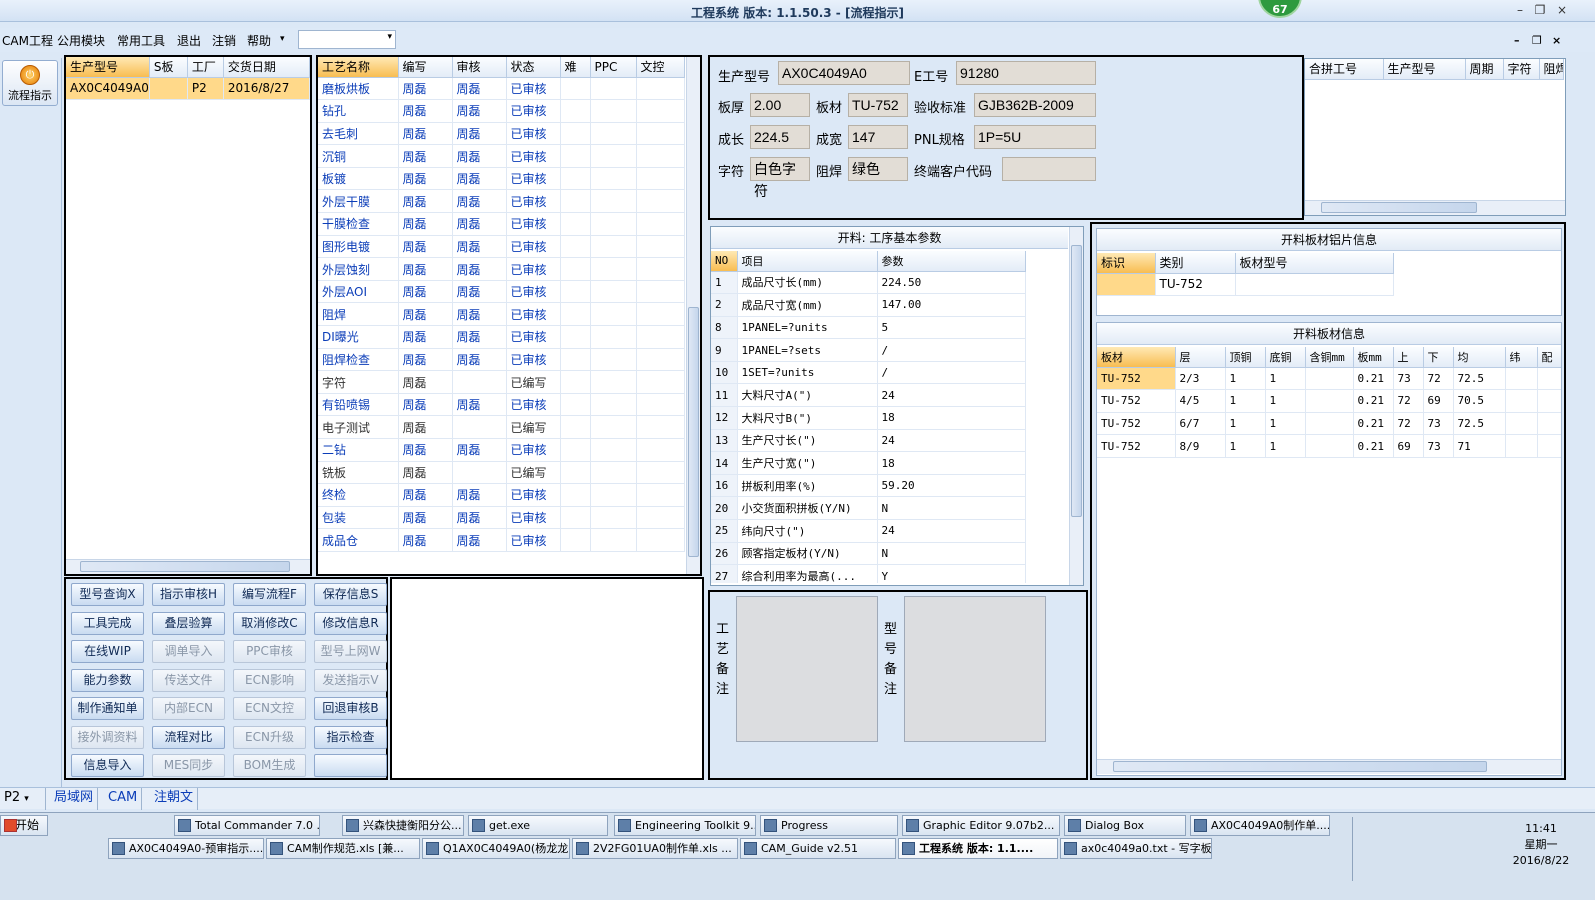  I want to click on cell-model: AX0C4049A0, so click(108, 89).